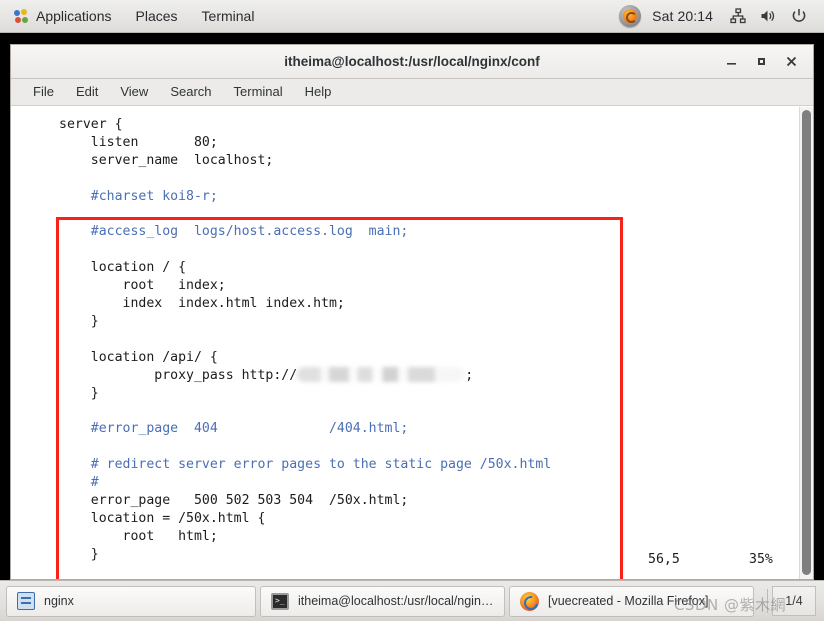 This screenshot has height=621, width=824. Describe the element at coordinates (791, 62) in the screenshot. I see `close-button` at that location.